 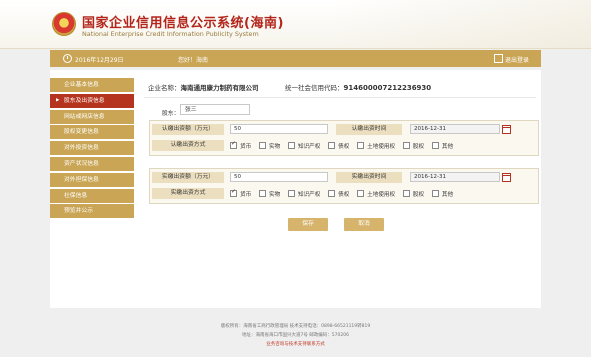 What do you see at coordinates (303, 194) in the screenshot?
I see `paid-option-ip: 知识产权` at bounding box center [303, 194].